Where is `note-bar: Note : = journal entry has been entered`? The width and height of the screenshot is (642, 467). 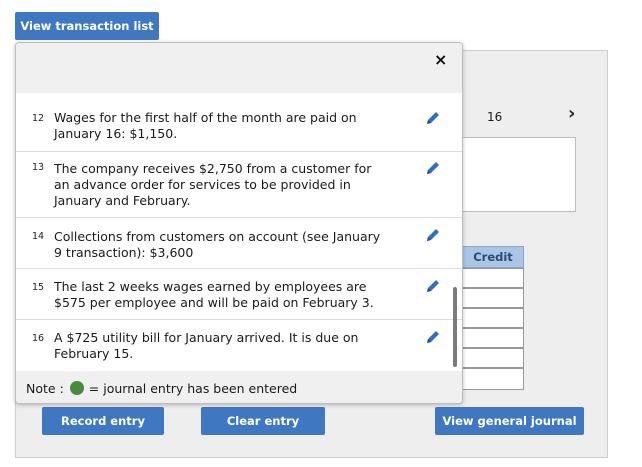
note-bar: Note : = journal entry has been entered is located at coordinates (239, 387).